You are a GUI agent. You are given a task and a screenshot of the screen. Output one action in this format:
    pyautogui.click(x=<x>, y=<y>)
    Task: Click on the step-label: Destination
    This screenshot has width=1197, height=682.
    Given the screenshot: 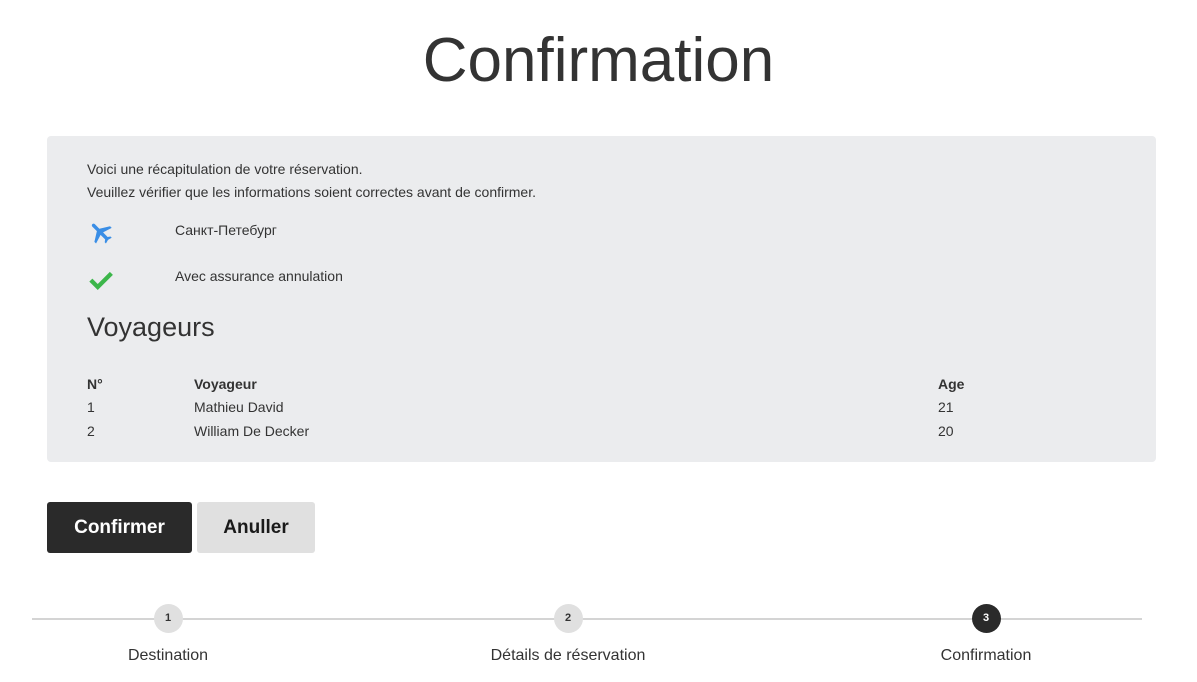 What is the action you would take?
    pyautogui.click(x=168, y=655)
    